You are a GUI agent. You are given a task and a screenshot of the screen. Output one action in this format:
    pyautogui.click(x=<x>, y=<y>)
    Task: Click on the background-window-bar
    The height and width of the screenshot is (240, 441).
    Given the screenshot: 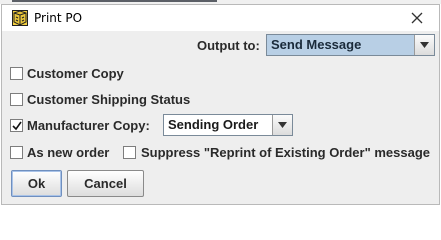 What is the action you would take?
    pyautogui.click(x=114, y=1)
    